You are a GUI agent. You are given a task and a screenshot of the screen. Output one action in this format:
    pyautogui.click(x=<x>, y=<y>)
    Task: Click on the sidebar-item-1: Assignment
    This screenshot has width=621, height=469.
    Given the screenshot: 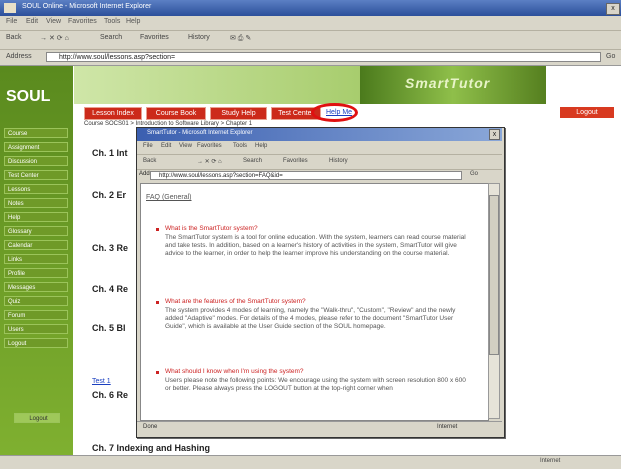 What is the action you would take?
    pyautogui.click(x=36, y=147)
    